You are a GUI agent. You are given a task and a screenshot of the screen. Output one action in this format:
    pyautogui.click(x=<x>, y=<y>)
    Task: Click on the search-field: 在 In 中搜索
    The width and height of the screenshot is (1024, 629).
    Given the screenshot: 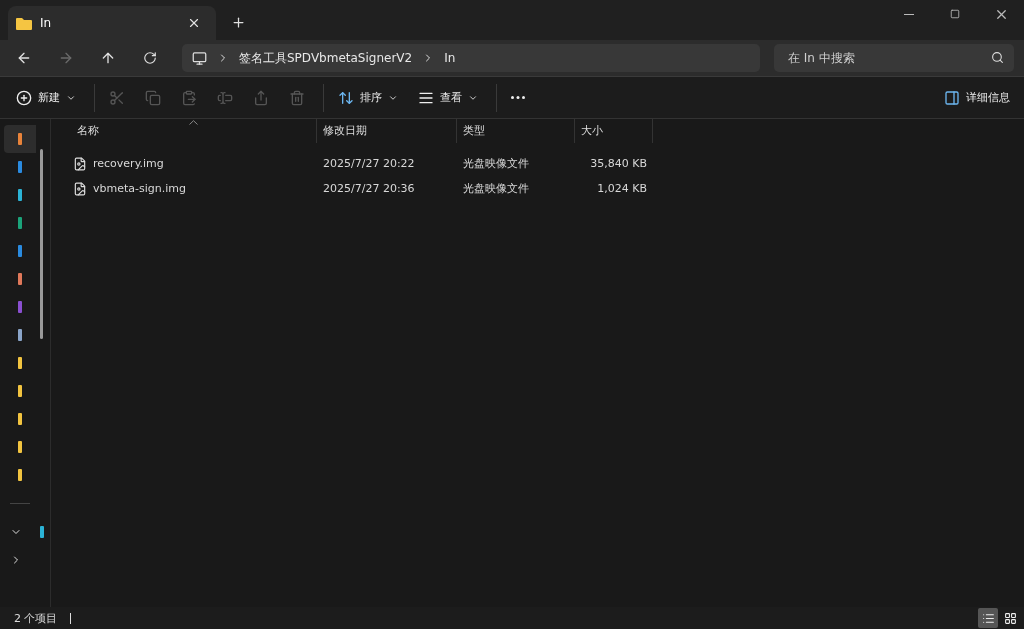 What is the action you would take?
    pyautogui.click(x=894, y=58)
    